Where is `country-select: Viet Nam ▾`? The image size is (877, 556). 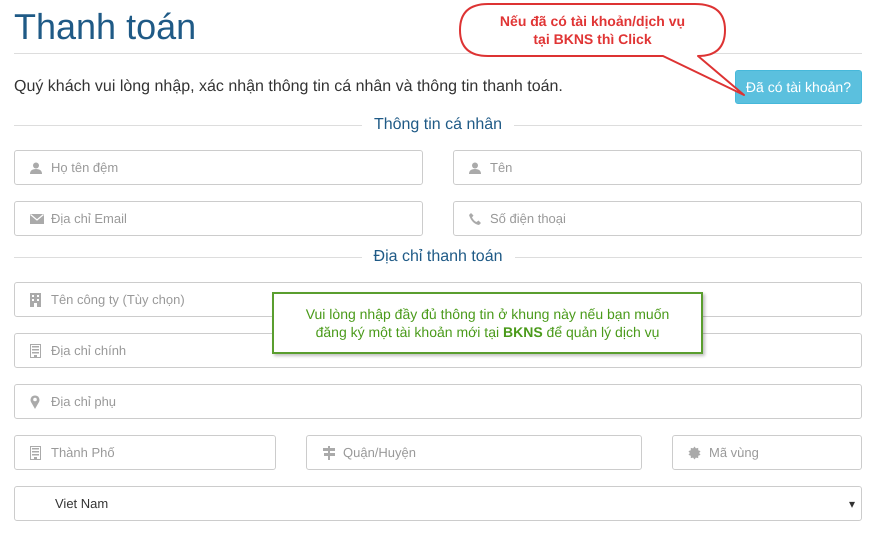 country-select: Viet Nam ▾ is located at coordinates (438, 503).